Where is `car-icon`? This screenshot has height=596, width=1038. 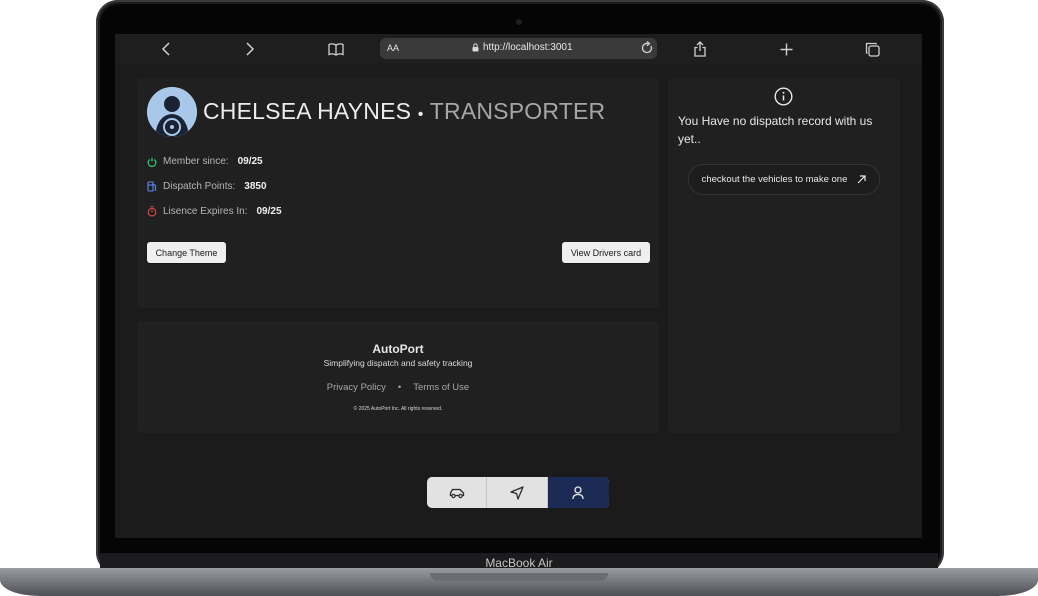 car-icon is located at coordinates (456, 493).